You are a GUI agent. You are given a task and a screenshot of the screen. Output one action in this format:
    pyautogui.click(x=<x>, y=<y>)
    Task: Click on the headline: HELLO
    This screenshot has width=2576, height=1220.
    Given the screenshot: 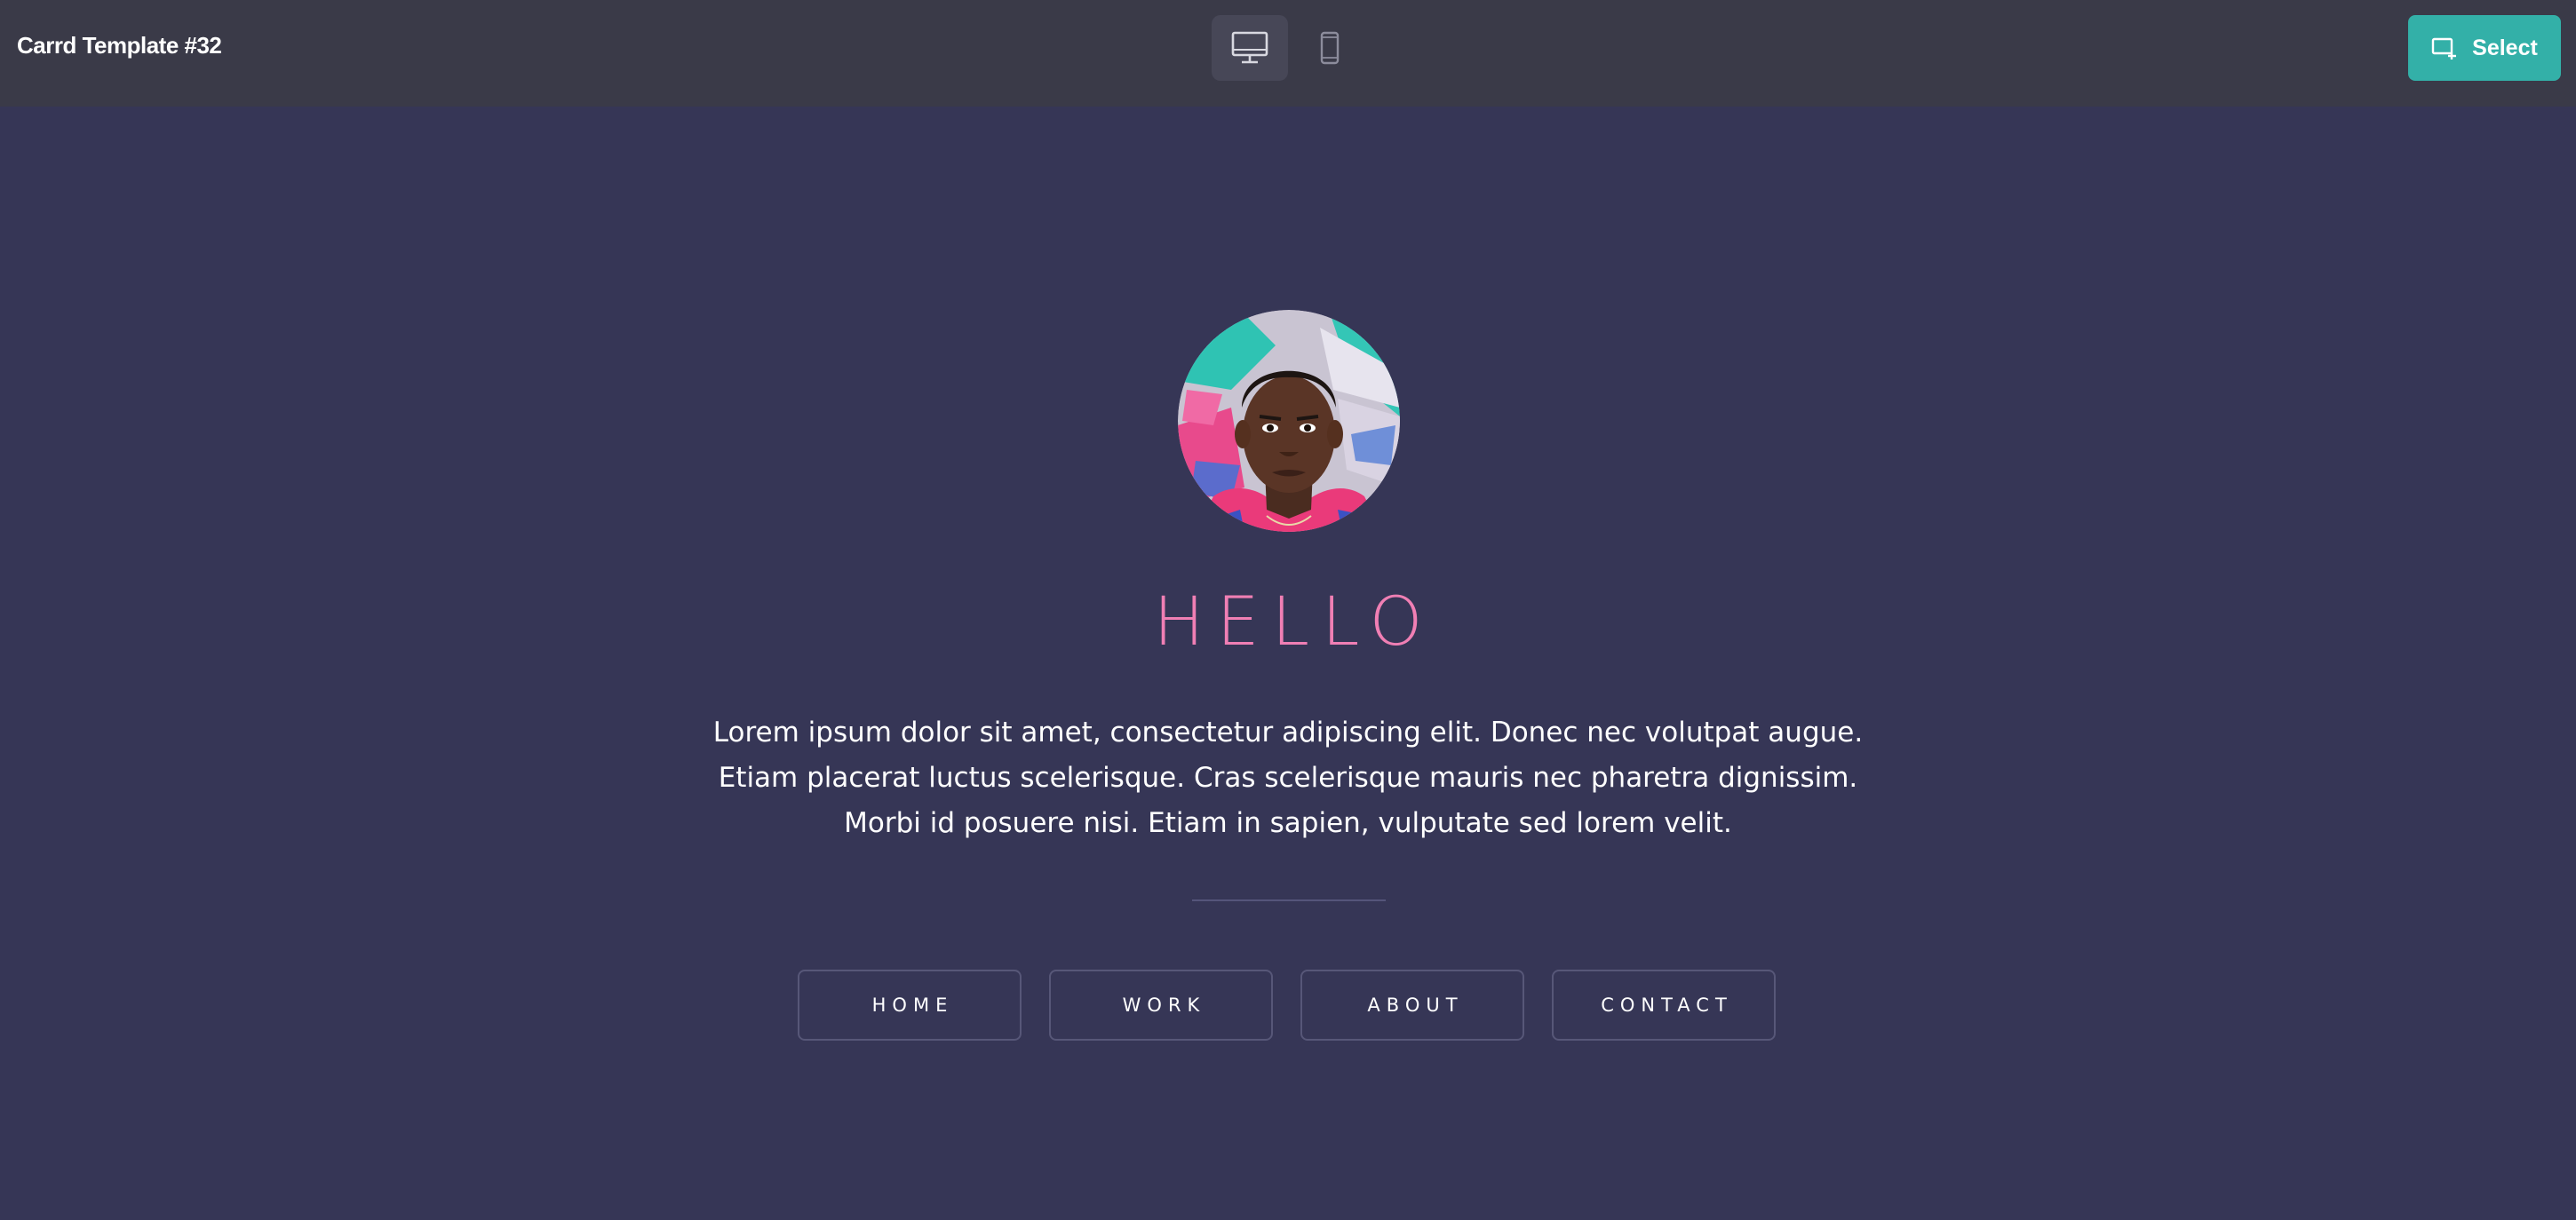 What is the action you would take?
    pyautogui.click(x=1294, y=621)
    